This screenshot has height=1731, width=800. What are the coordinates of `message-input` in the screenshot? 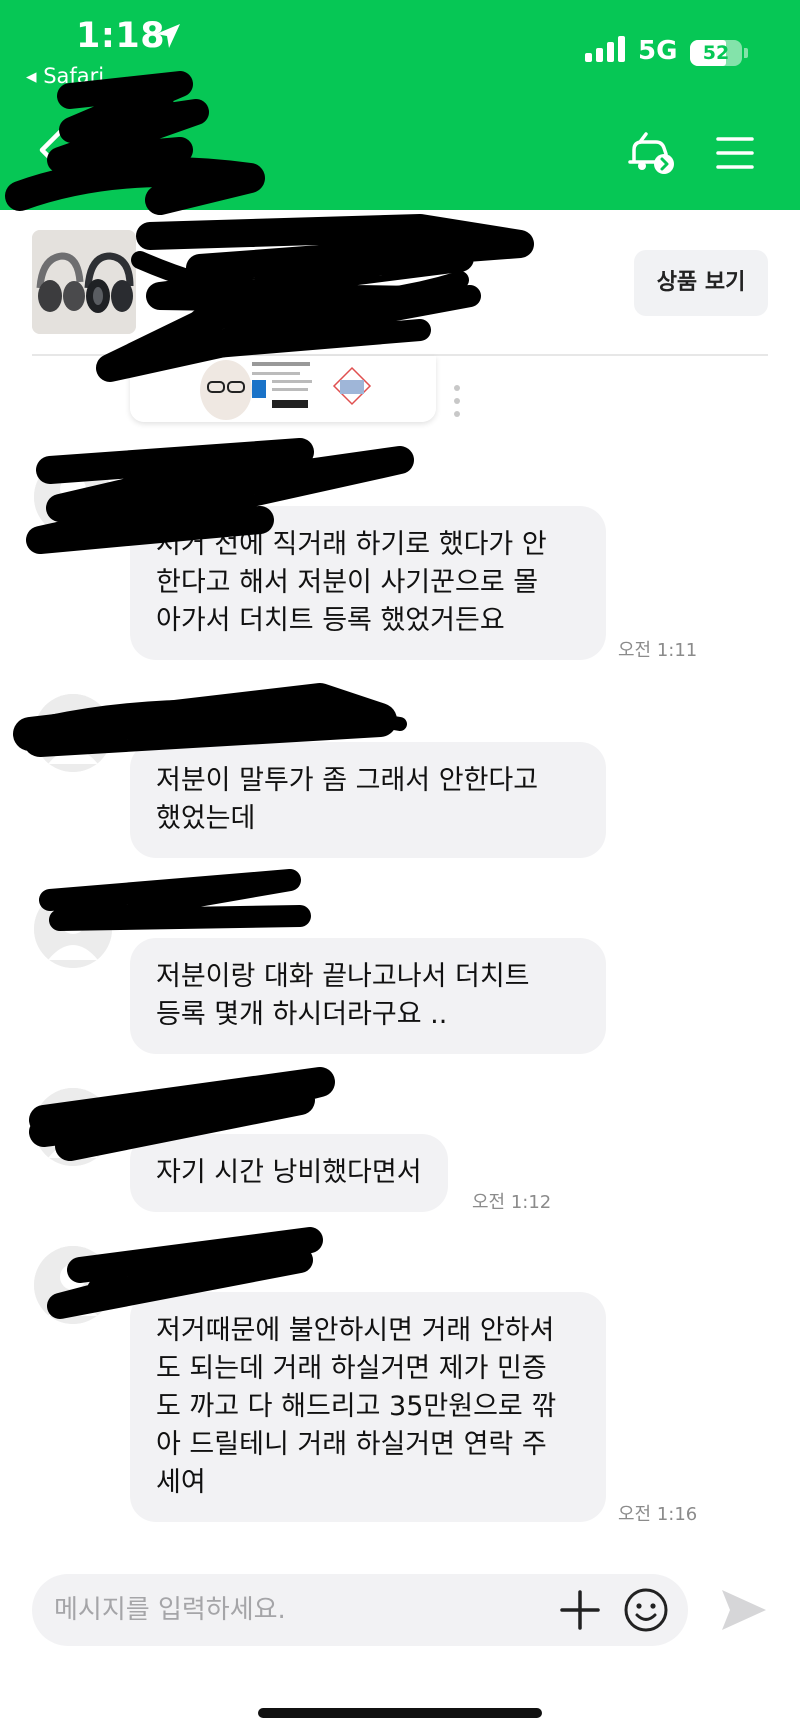 It's located at (294, 1610).